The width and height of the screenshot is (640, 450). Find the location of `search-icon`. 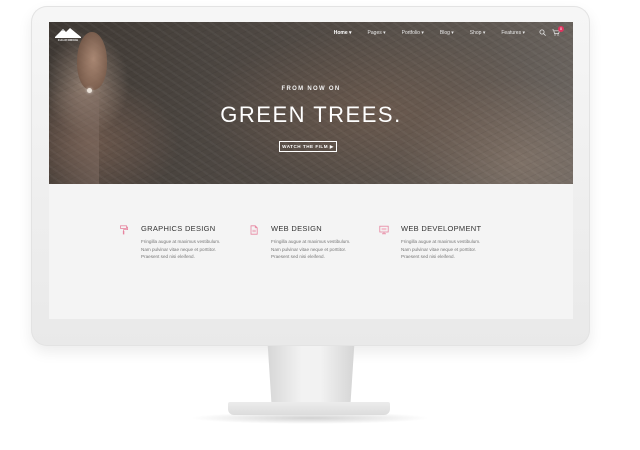

search-icon is located at coordinates (542, 32).